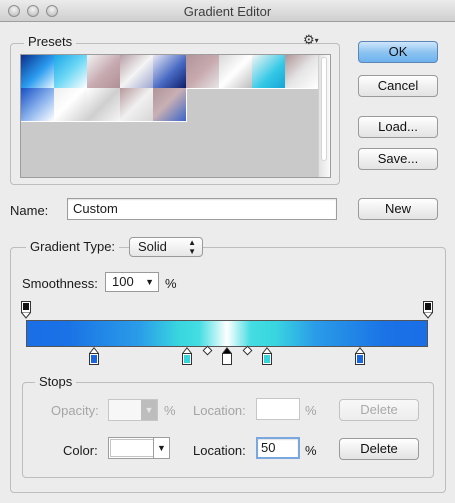  Describe the element at coordinates (278, 448) in the screenshot. I see `color-location-field: 50` at that location.